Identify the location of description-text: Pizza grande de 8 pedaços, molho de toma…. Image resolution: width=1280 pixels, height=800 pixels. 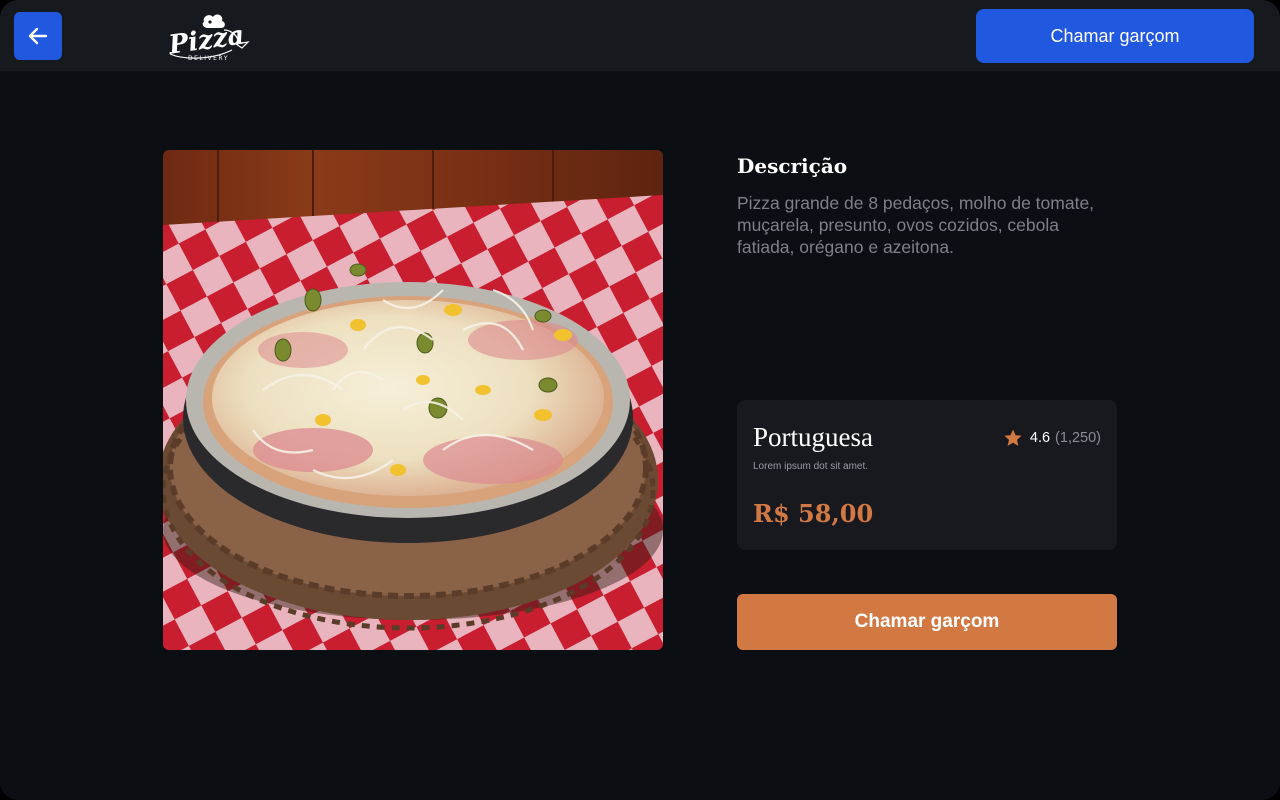
(916, 225).